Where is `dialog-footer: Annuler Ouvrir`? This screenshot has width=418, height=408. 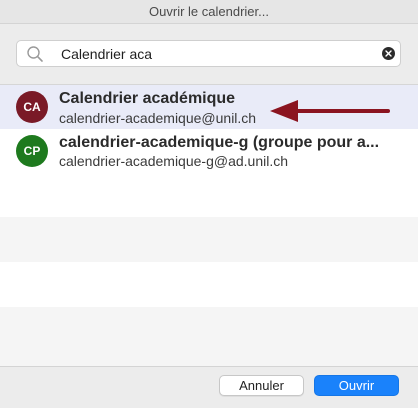
dialog-footer: Annuler Ouvrir is located at coordinates (209, 387).